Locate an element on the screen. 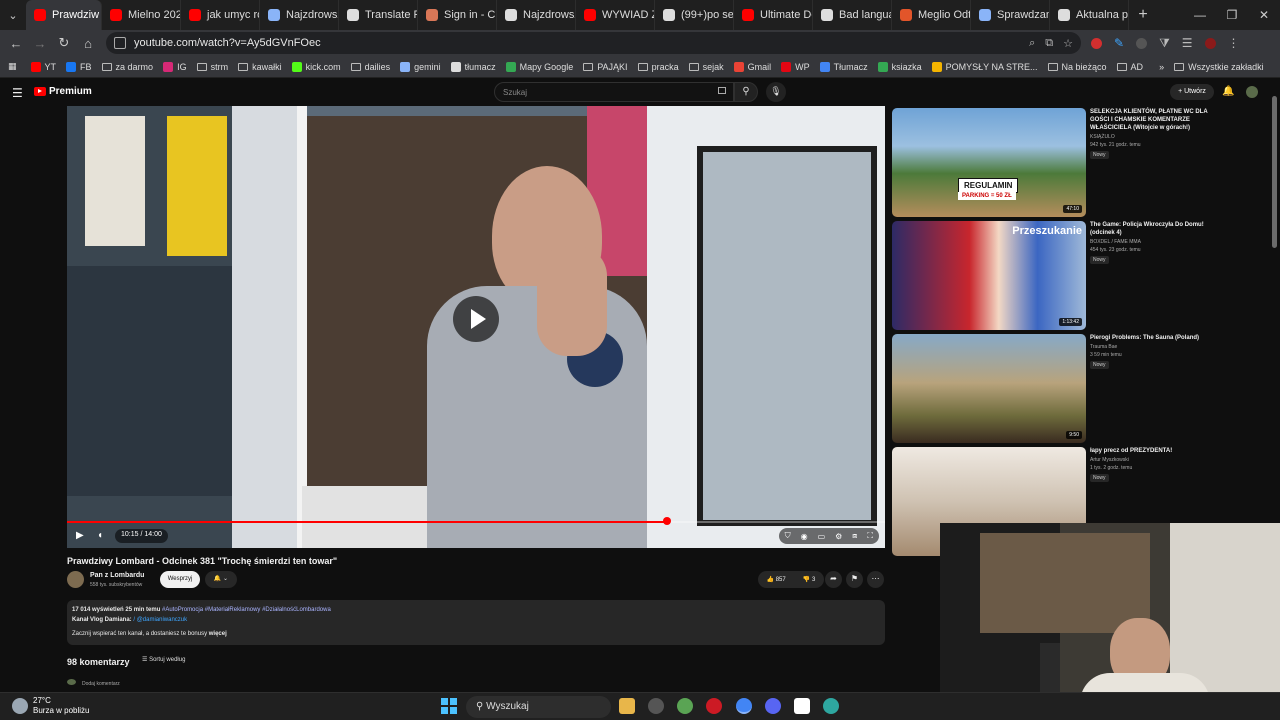 The width and height of the screenshot is (1280, 720). bookmark-item: Na bieżąco is located at coordinates (1077, 67).